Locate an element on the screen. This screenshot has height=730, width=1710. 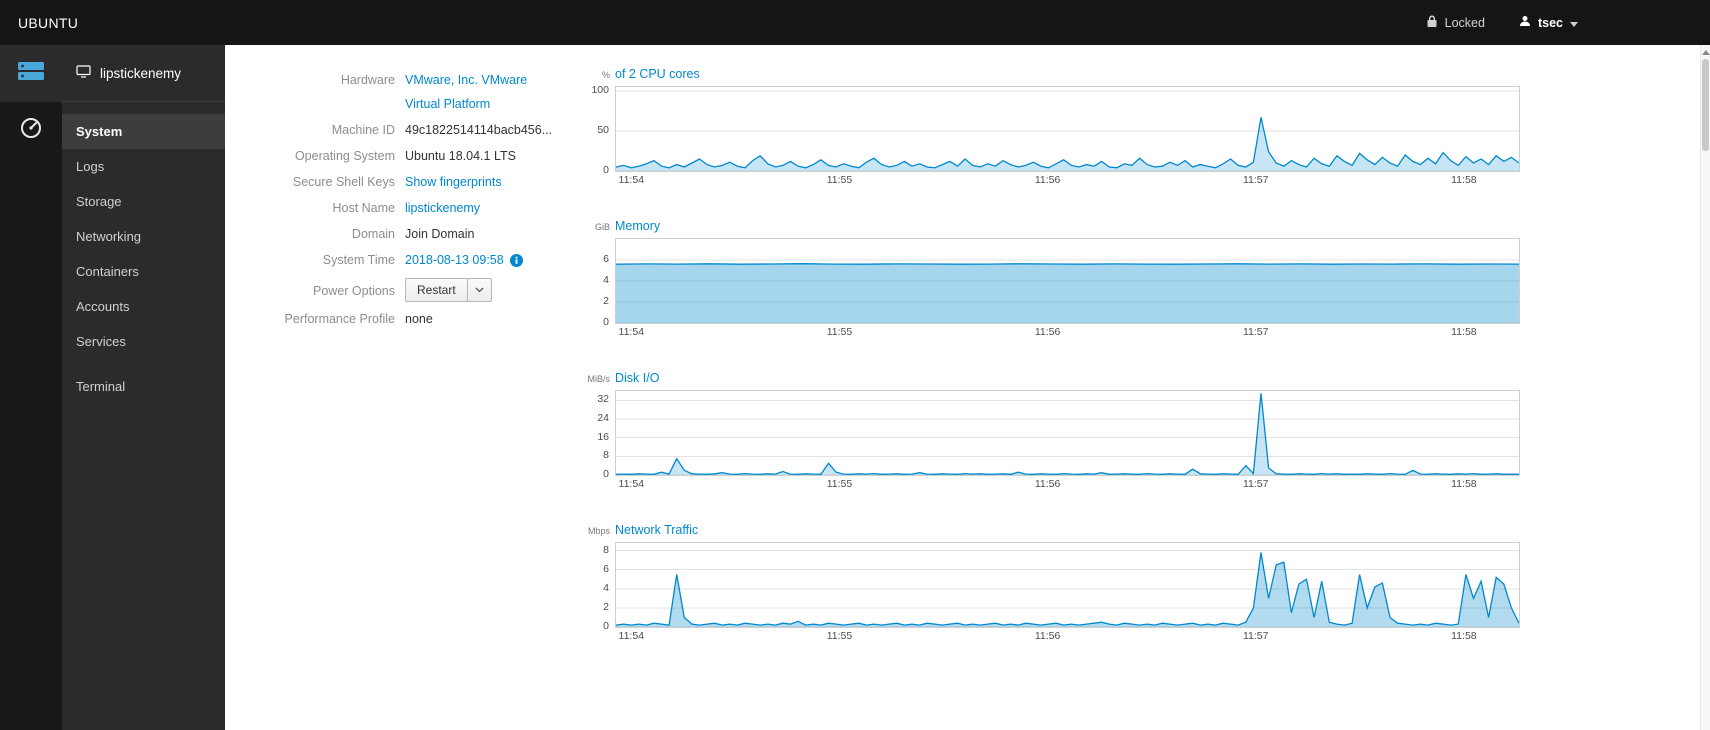
hardware-value-line2: Virtual Platform is located at coordinates (448, 103).